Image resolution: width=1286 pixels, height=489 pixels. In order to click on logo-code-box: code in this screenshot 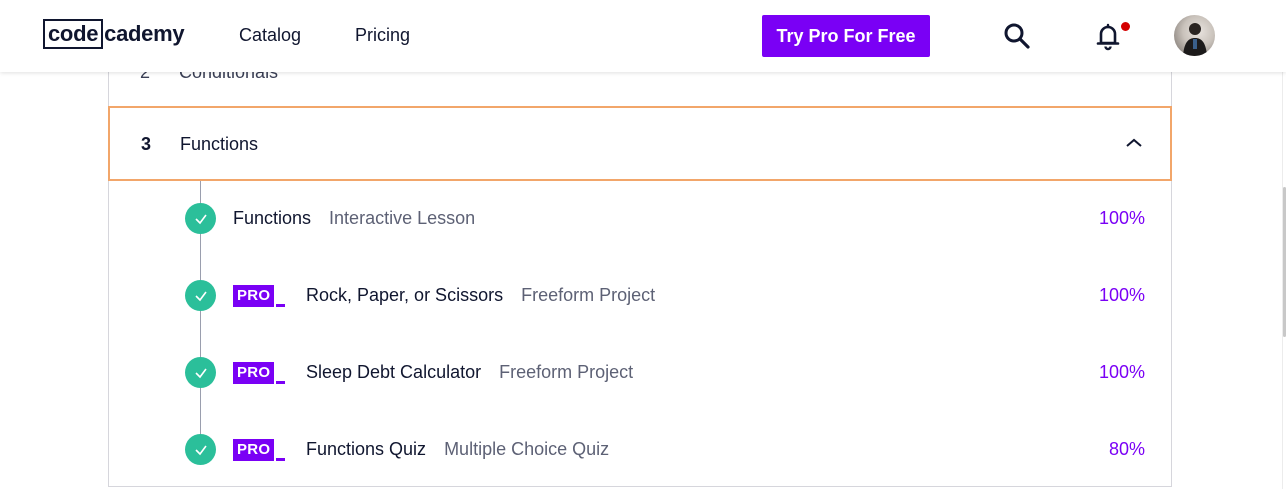, I will do `click(73, 34)`.